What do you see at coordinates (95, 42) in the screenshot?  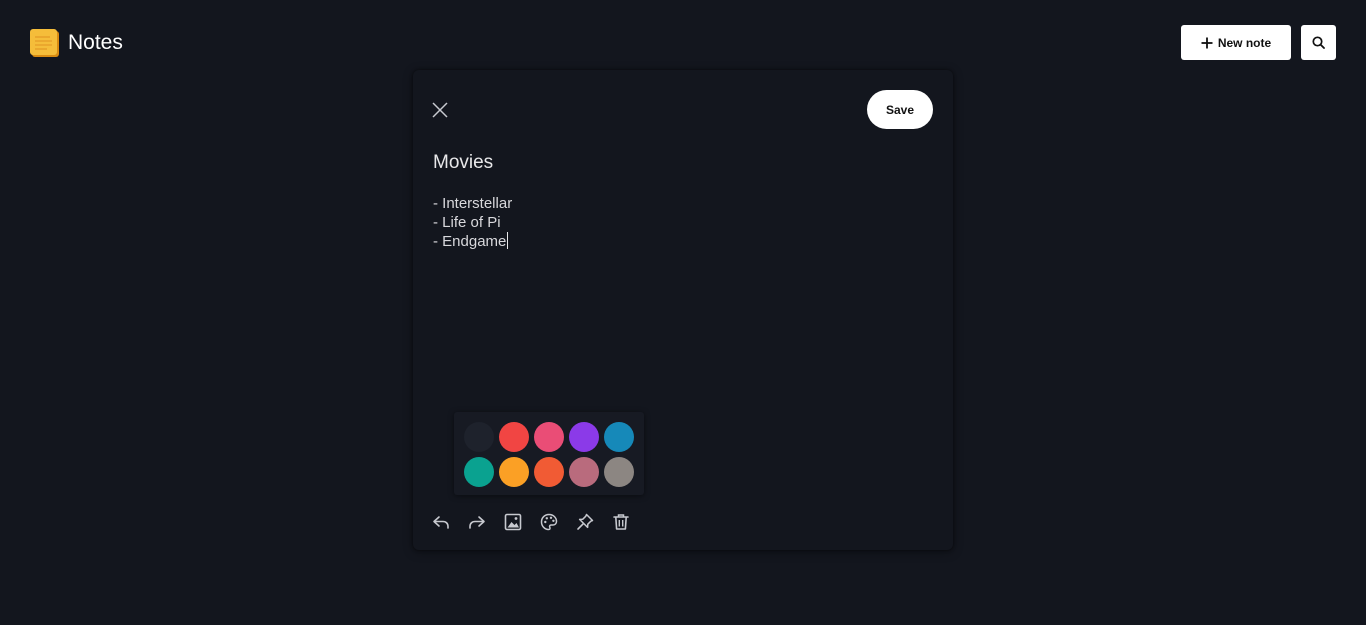 I see `app-title: Notes` at bounding box center [95, 42].